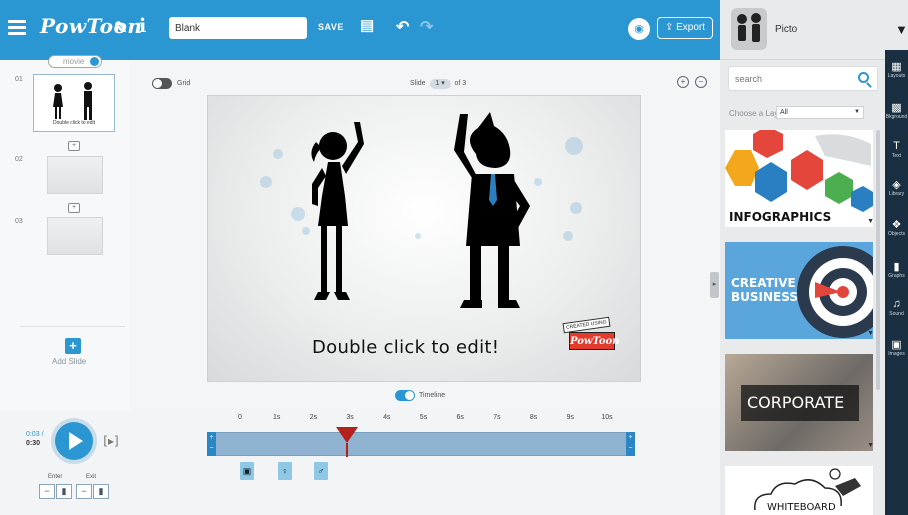 The width and height of the screenshot is (908, 515). Describe the element at coordinates (799, 290) in the screenshot. I see `layout-card-creative-business: CREATIVE BUSINESS ▼` at that location.